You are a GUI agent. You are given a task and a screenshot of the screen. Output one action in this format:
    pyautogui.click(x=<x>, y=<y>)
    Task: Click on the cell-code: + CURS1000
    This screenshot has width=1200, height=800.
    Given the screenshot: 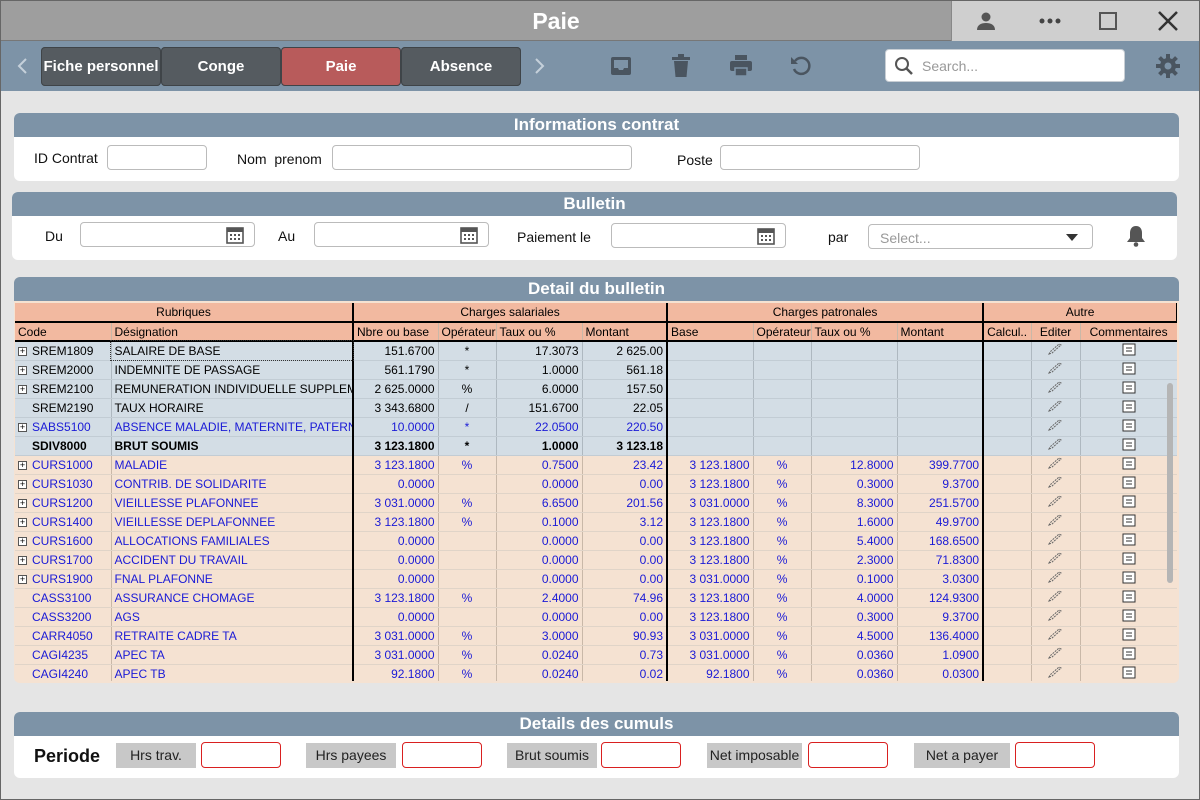 What is the action you would take?
    pyautogui.click(x=63, y=465)
    